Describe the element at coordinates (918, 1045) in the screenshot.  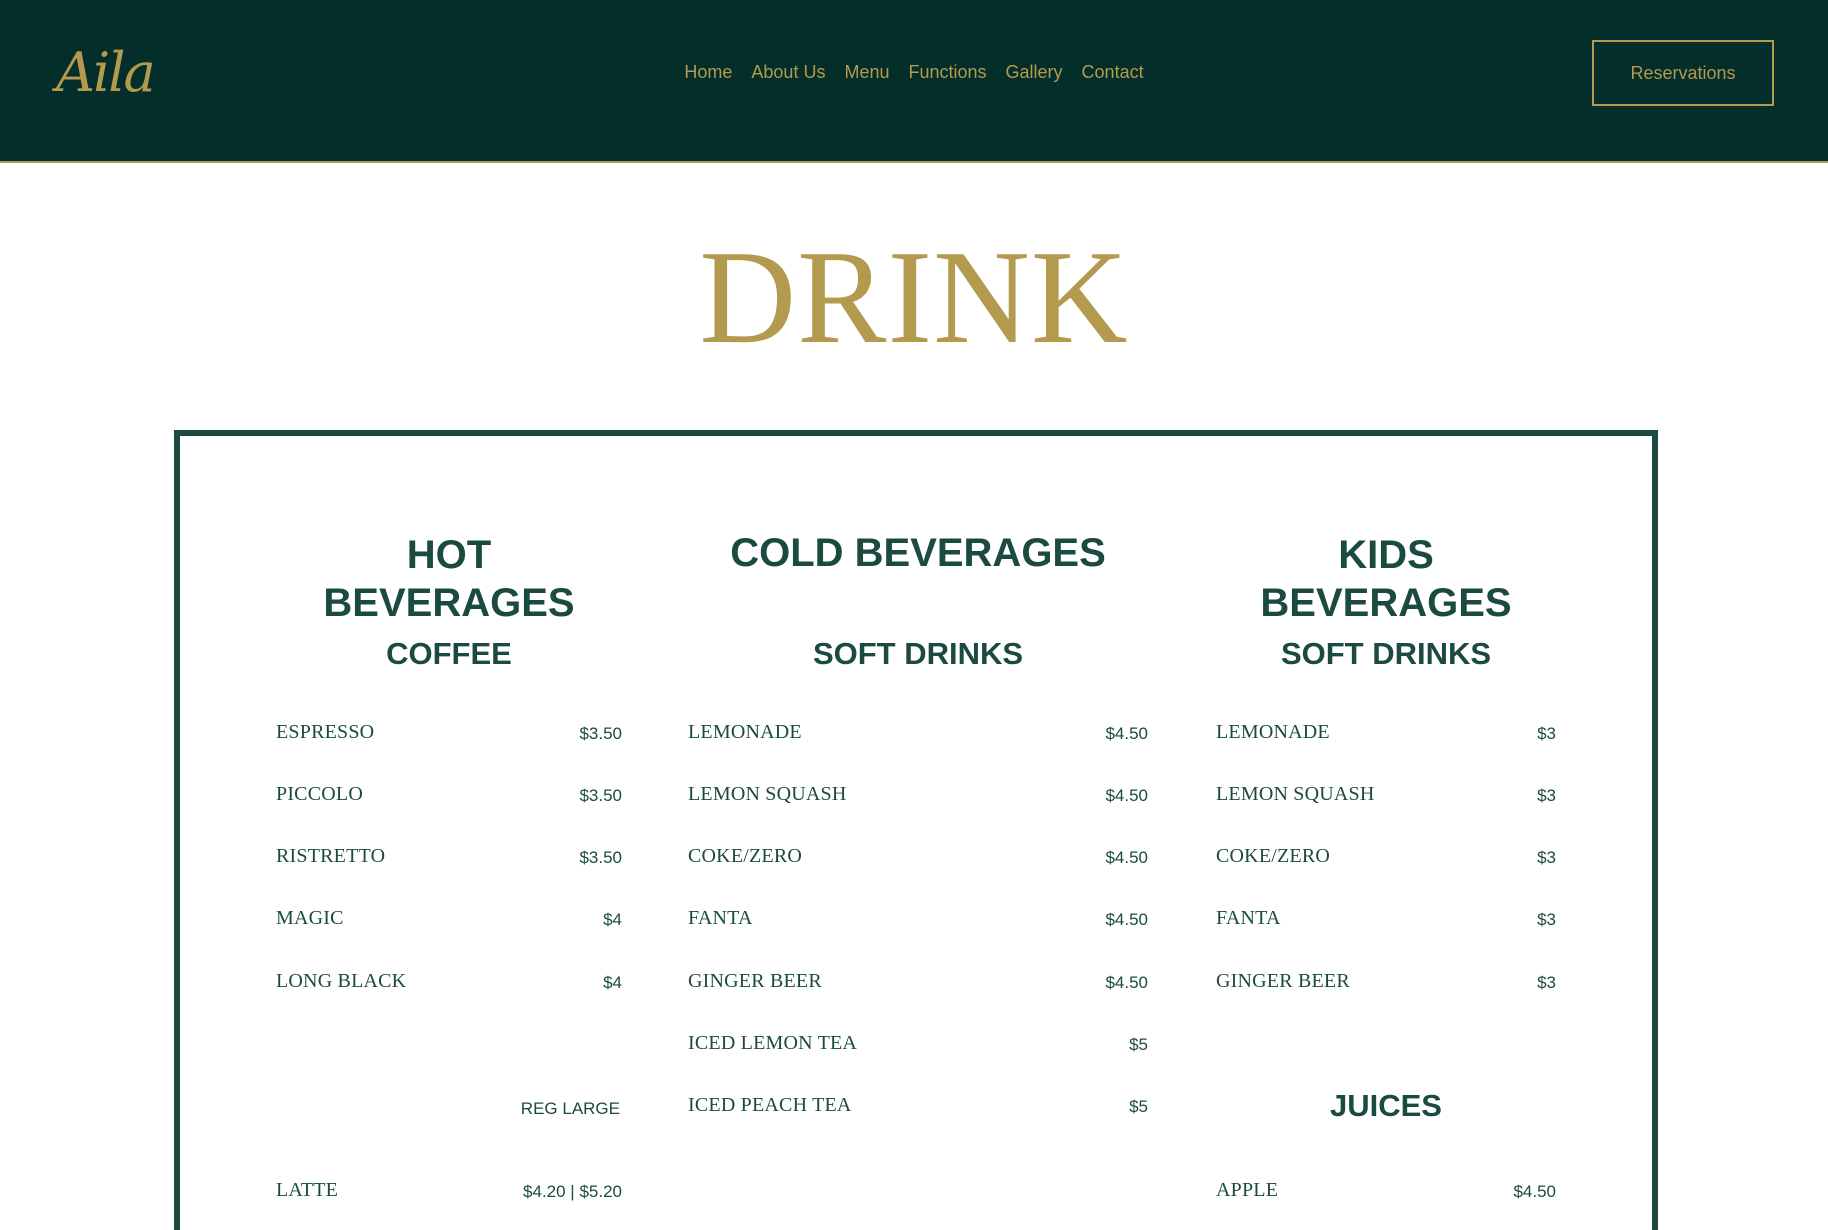
I see `menu-item: ICED LEMON TEA $5` at that location.